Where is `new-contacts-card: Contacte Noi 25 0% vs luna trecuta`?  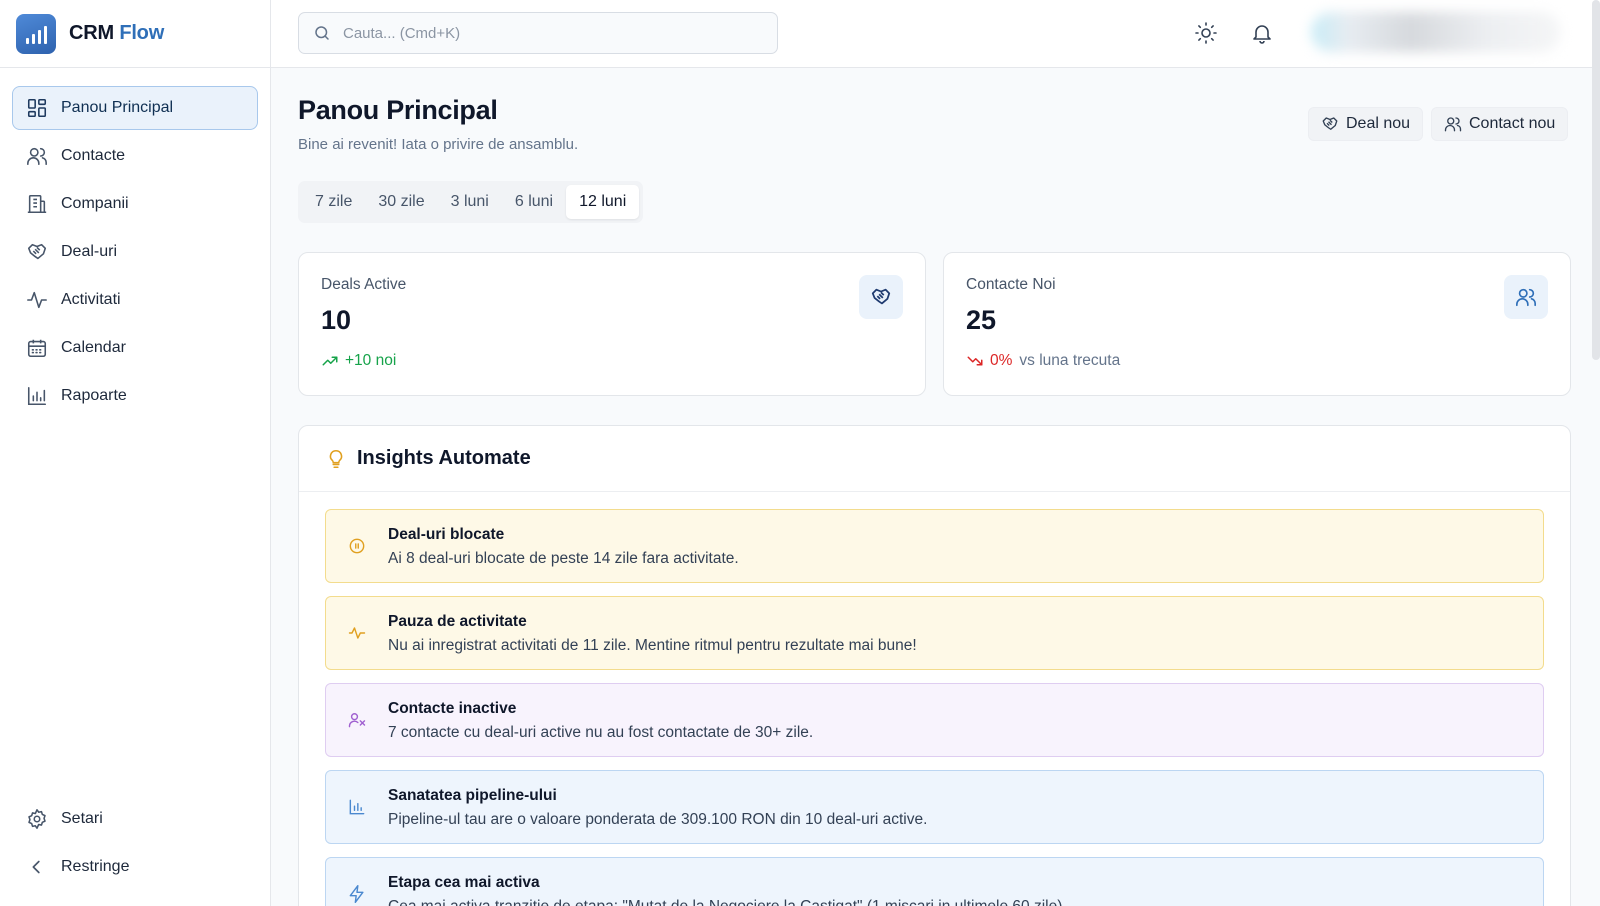
new-contacts-card: Contacte Noi 25 0% vs luna trecuta is located at coordinates (1257, 324).